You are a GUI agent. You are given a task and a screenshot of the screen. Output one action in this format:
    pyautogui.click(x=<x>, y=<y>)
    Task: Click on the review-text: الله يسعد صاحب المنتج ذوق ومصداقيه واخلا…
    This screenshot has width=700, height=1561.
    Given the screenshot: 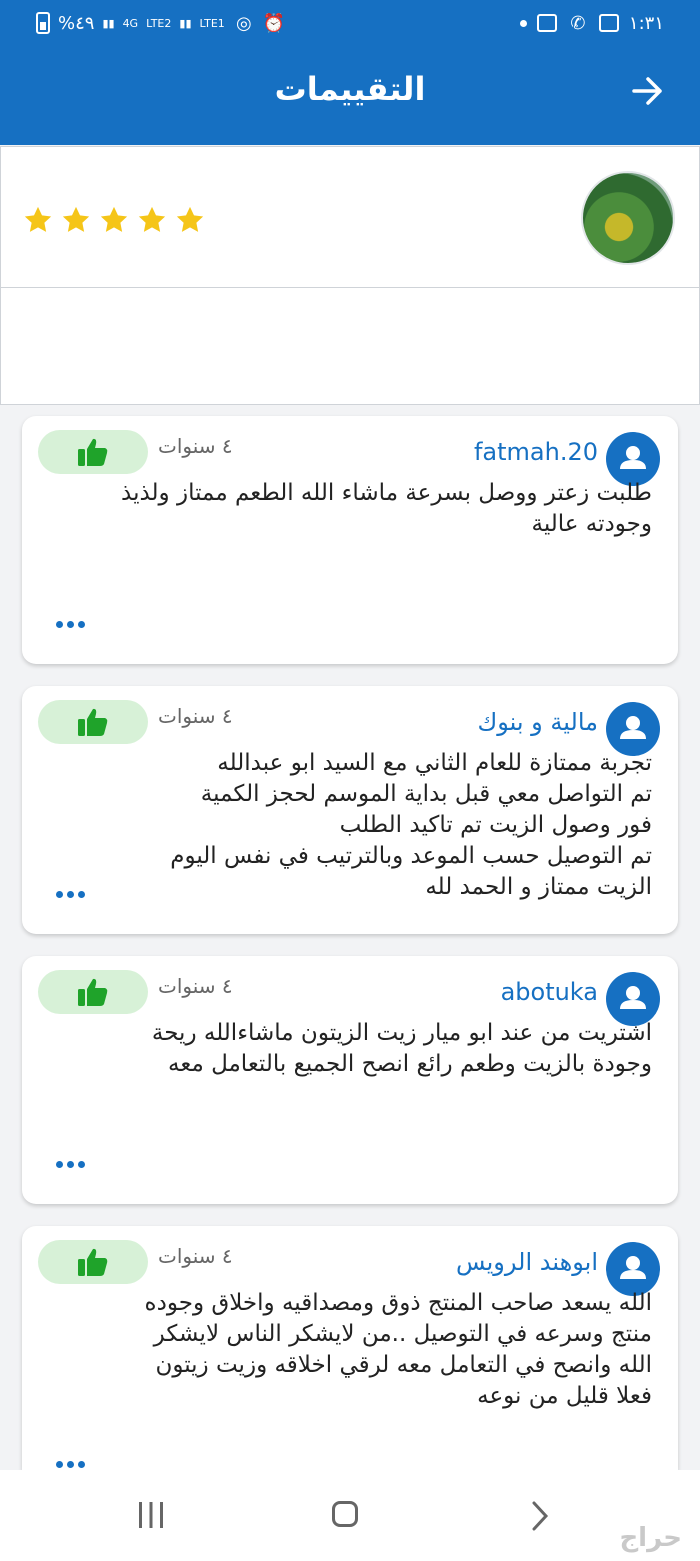 What is the action you would take?
    pyautogui.click(x=398, y=1349)
    